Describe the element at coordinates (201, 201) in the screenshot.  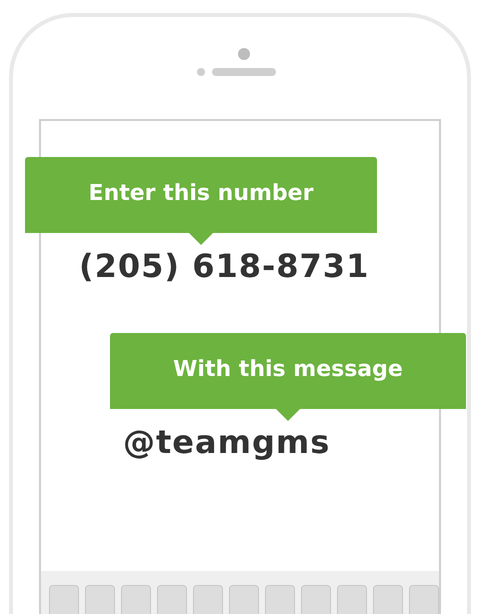
I see `callout: Enter this number` at that location.